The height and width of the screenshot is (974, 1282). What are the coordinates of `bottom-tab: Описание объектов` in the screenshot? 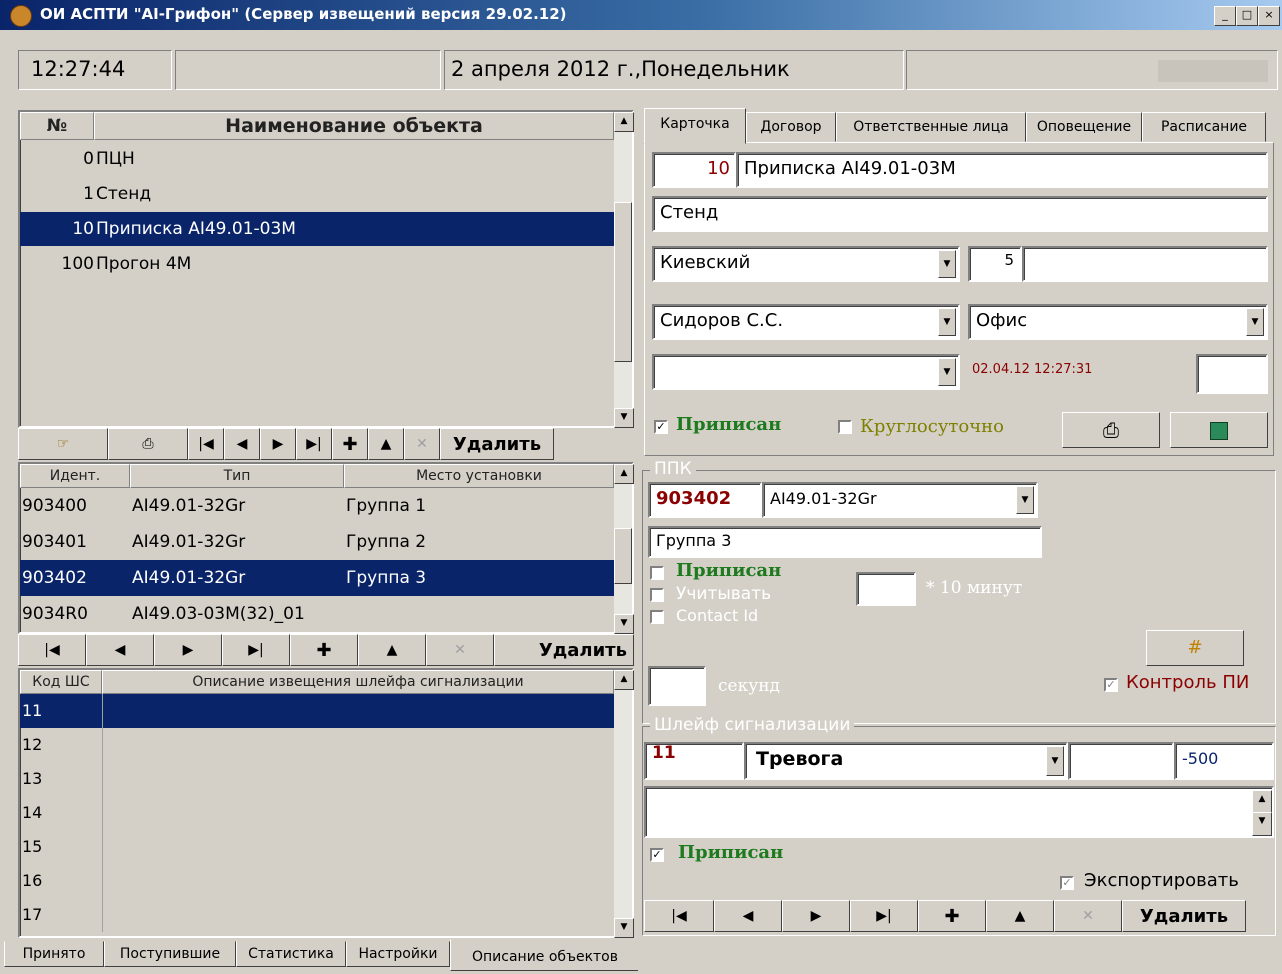 It's located at (545, 955).